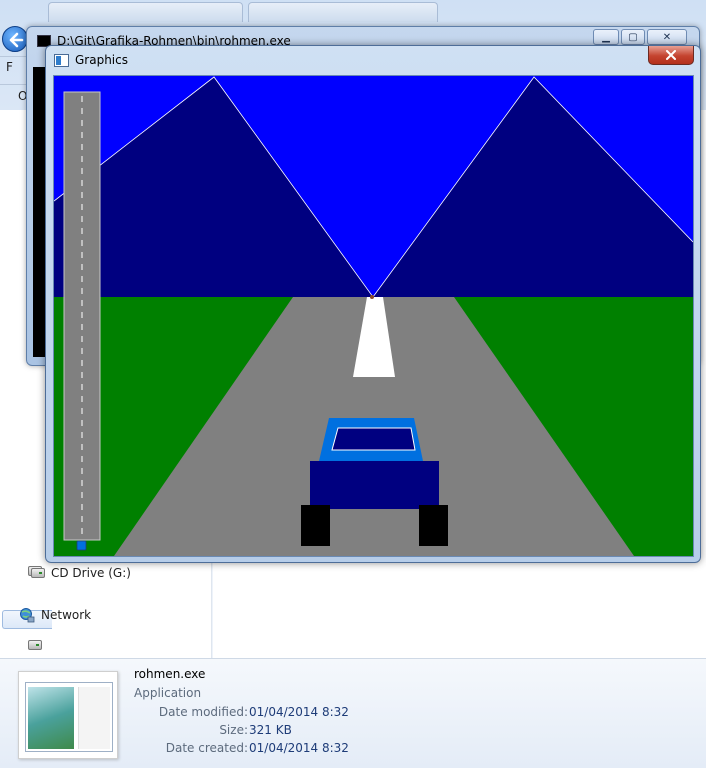 This screenshot has width=706, height=768. I want to click on minimize-icon: ▁, so click(606, 37).